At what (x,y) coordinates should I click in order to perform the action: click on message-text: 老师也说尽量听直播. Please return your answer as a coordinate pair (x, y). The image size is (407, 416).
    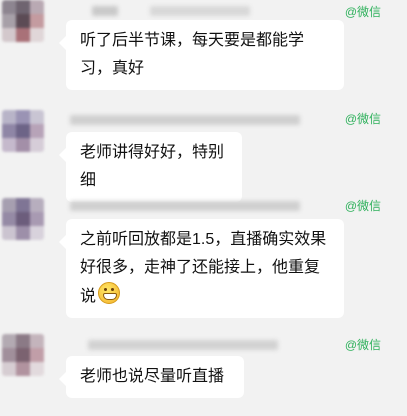
    Looking at the image, I should click on (152, 376).